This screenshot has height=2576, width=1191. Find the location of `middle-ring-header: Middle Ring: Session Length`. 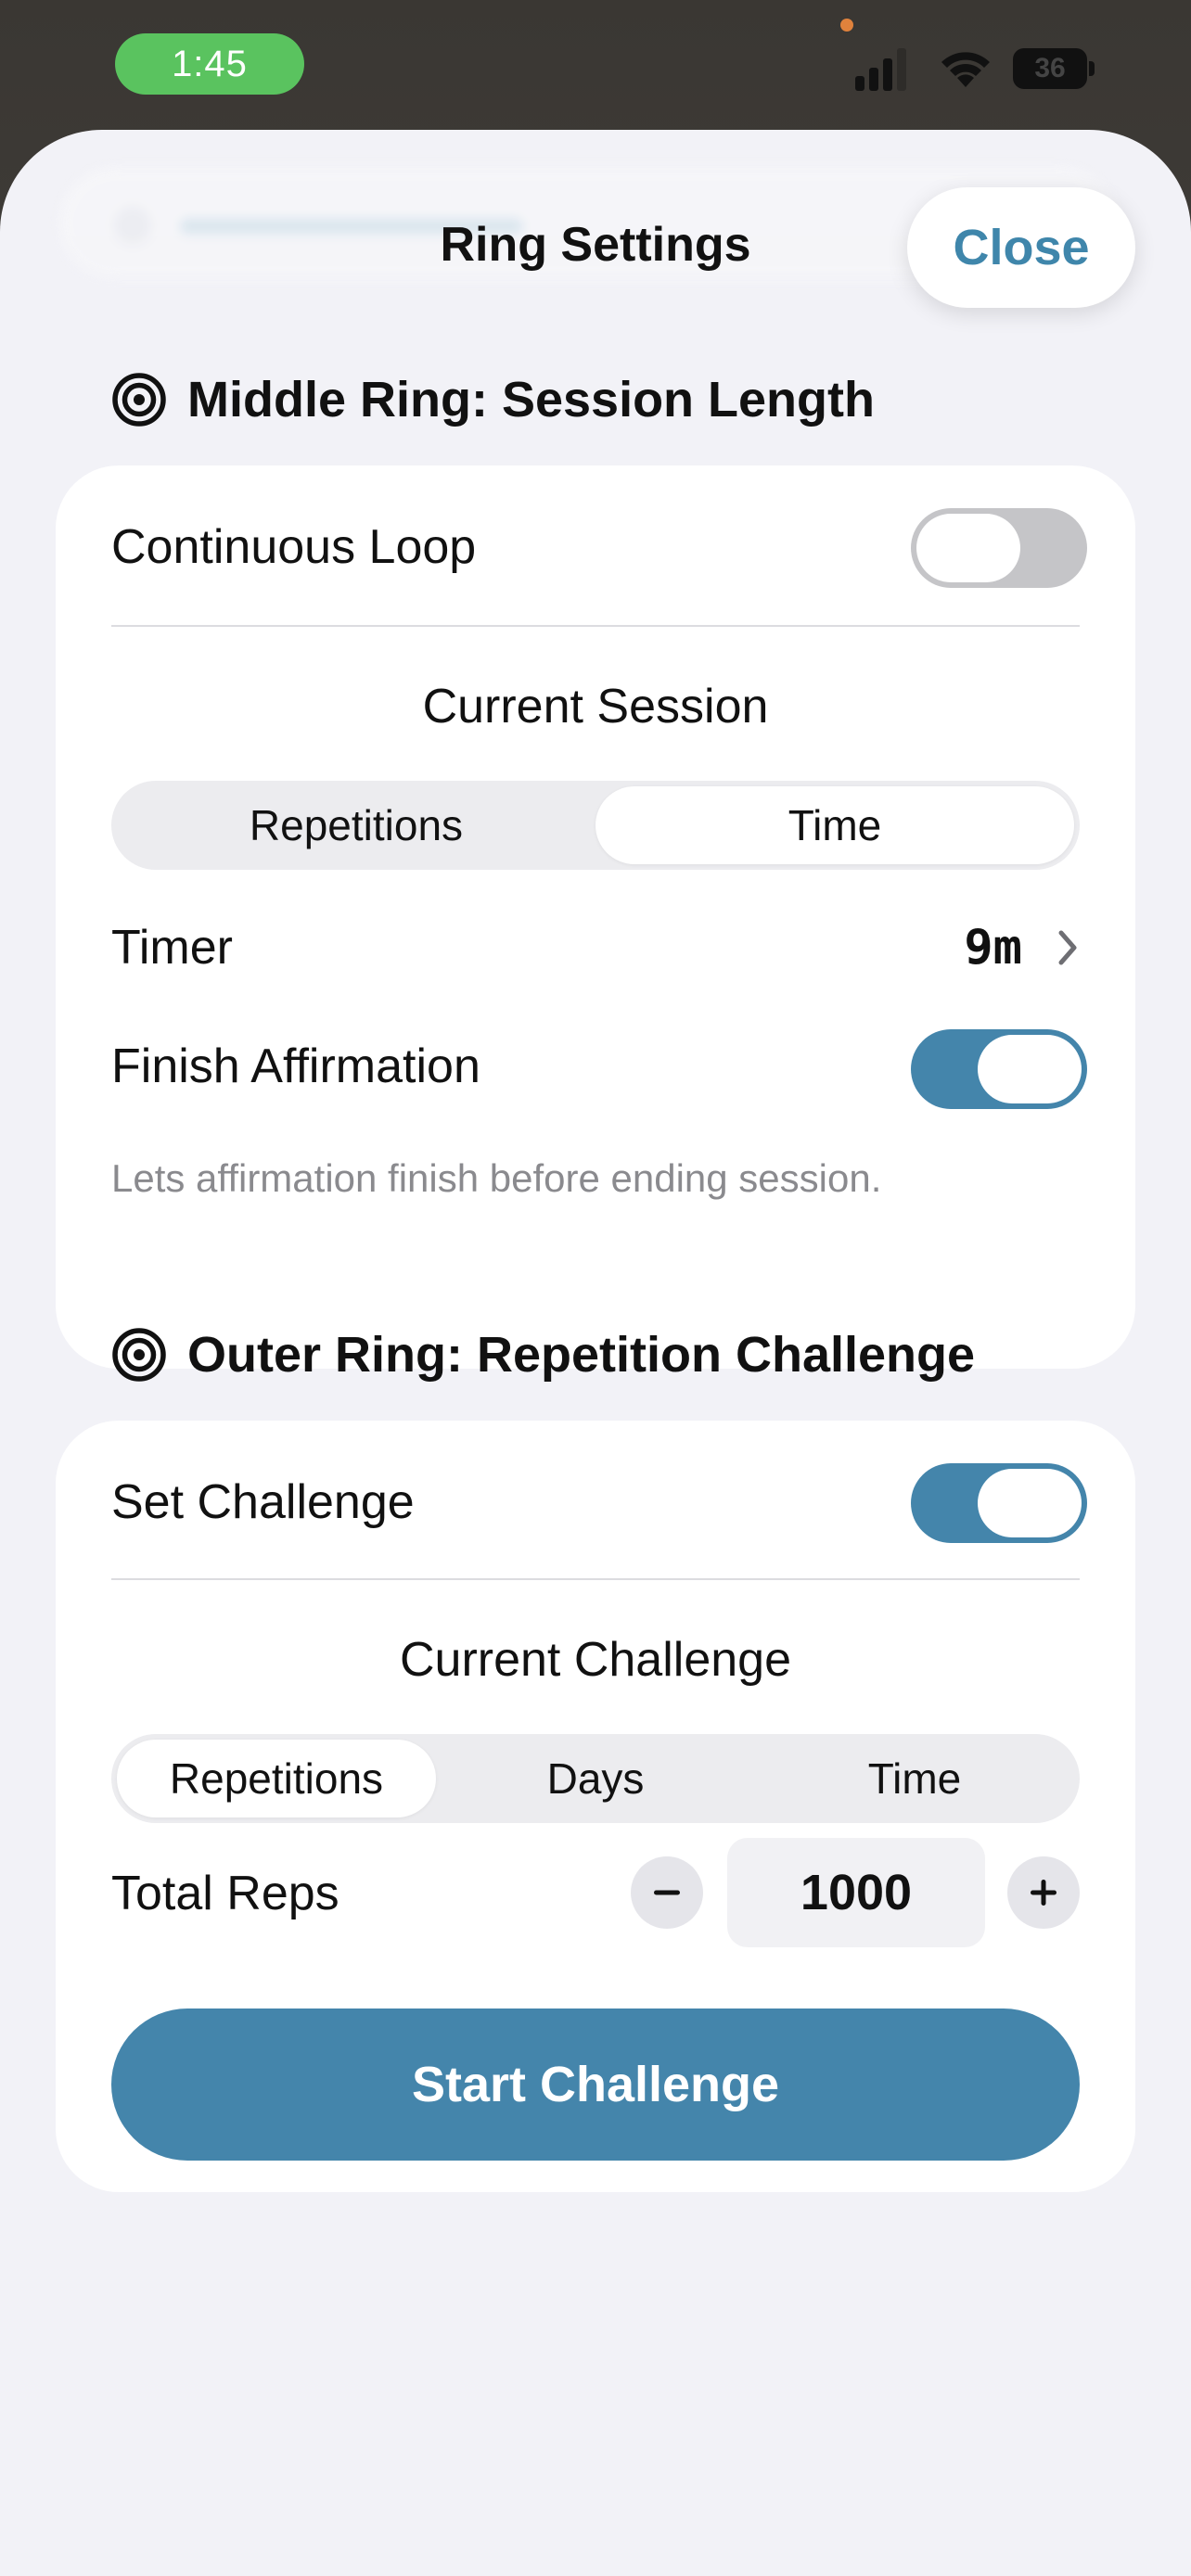

middle-ring-header: Middle Ring: Session Length is located at coordinates (493, 400).